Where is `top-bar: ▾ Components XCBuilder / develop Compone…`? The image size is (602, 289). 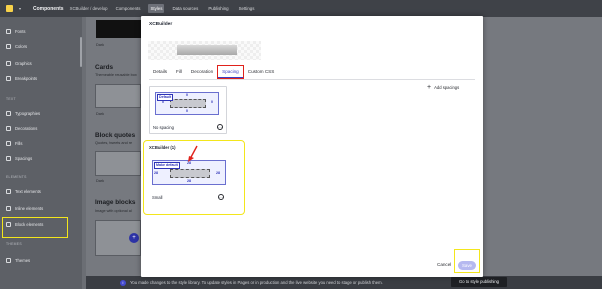
top-bar: ▾ Components XCBuilder / develop Compone… is located at coordinates (301, 8).